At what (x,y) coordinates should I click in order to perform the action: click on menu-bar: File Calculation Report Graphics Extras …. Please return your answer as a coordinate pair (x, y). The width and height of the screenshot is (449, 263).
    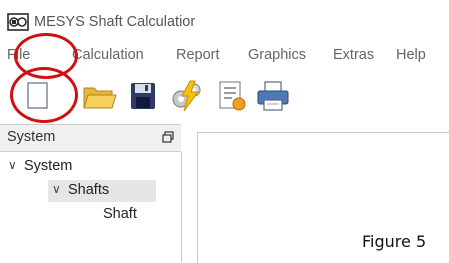
    Looking at the image, I should click on (224, 56).